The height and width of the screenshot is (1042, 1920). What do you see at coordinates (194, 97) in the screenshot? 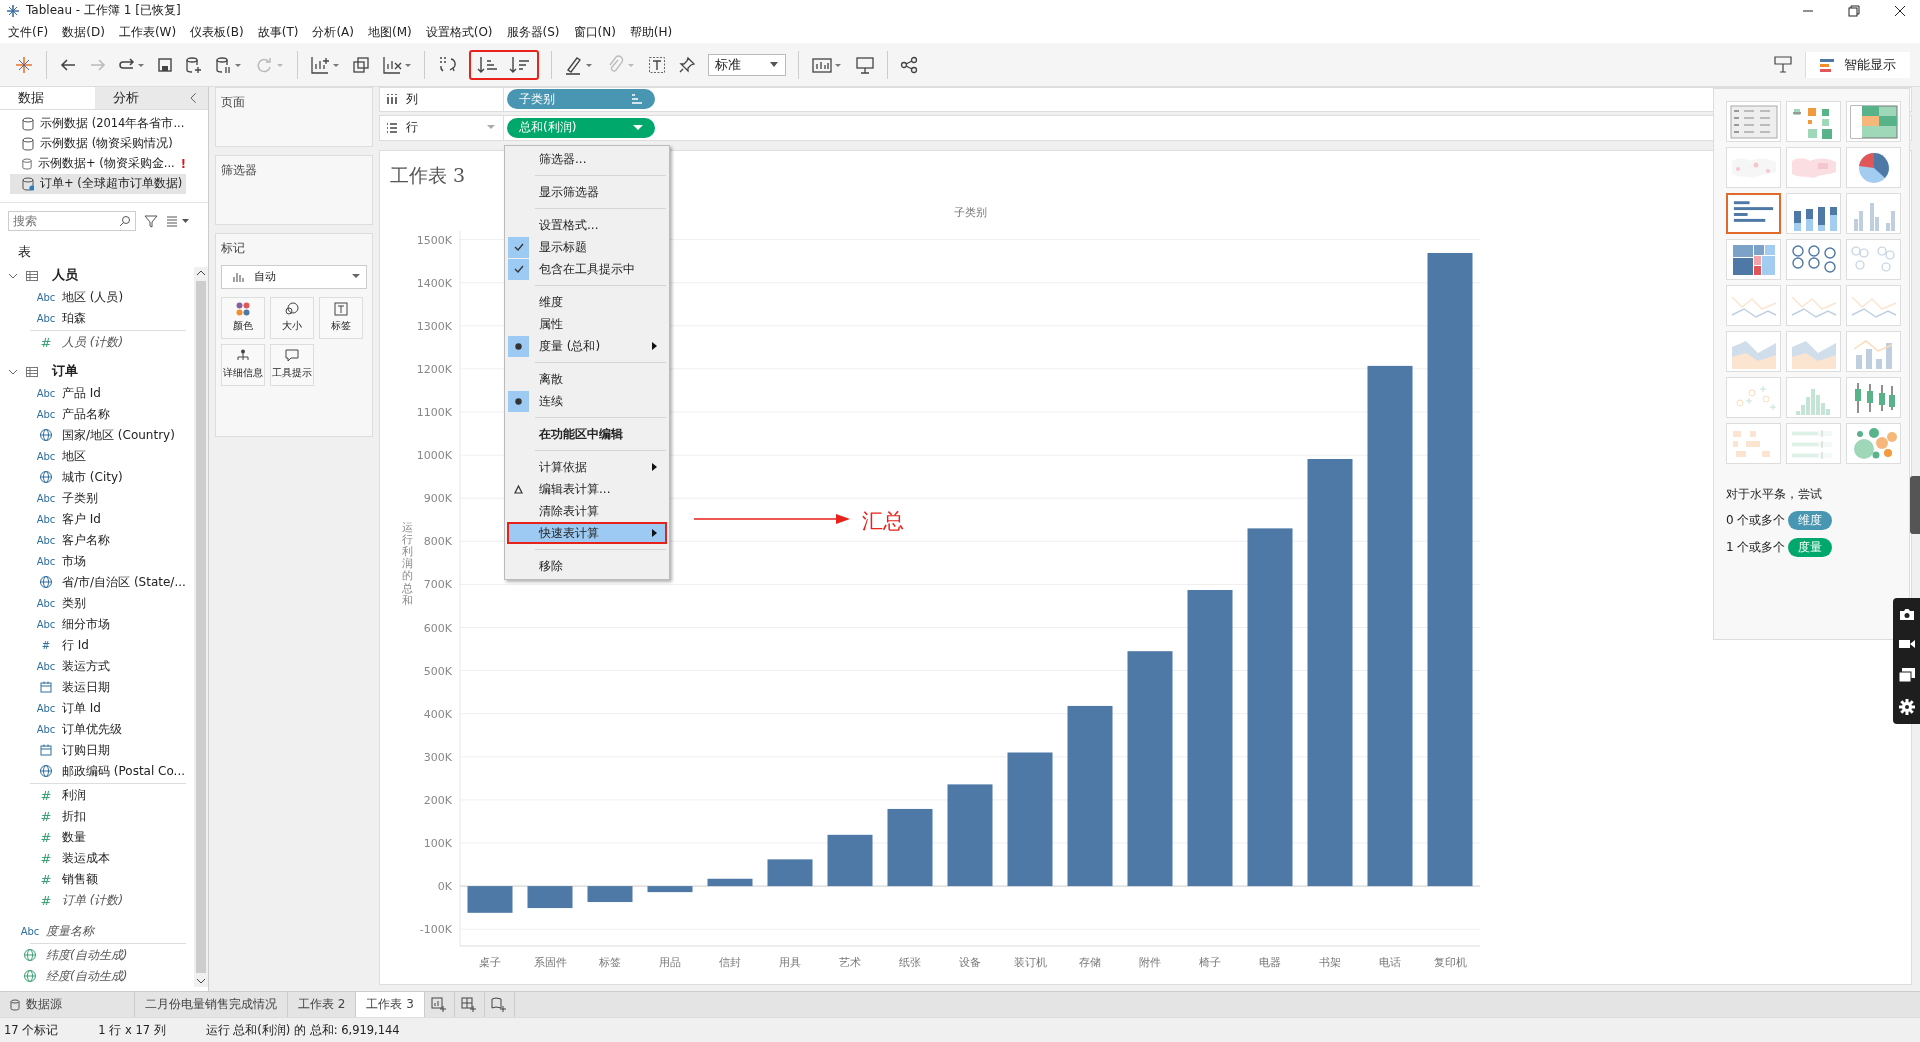
I see `collapse-icon` at bounding box center [194, 97].